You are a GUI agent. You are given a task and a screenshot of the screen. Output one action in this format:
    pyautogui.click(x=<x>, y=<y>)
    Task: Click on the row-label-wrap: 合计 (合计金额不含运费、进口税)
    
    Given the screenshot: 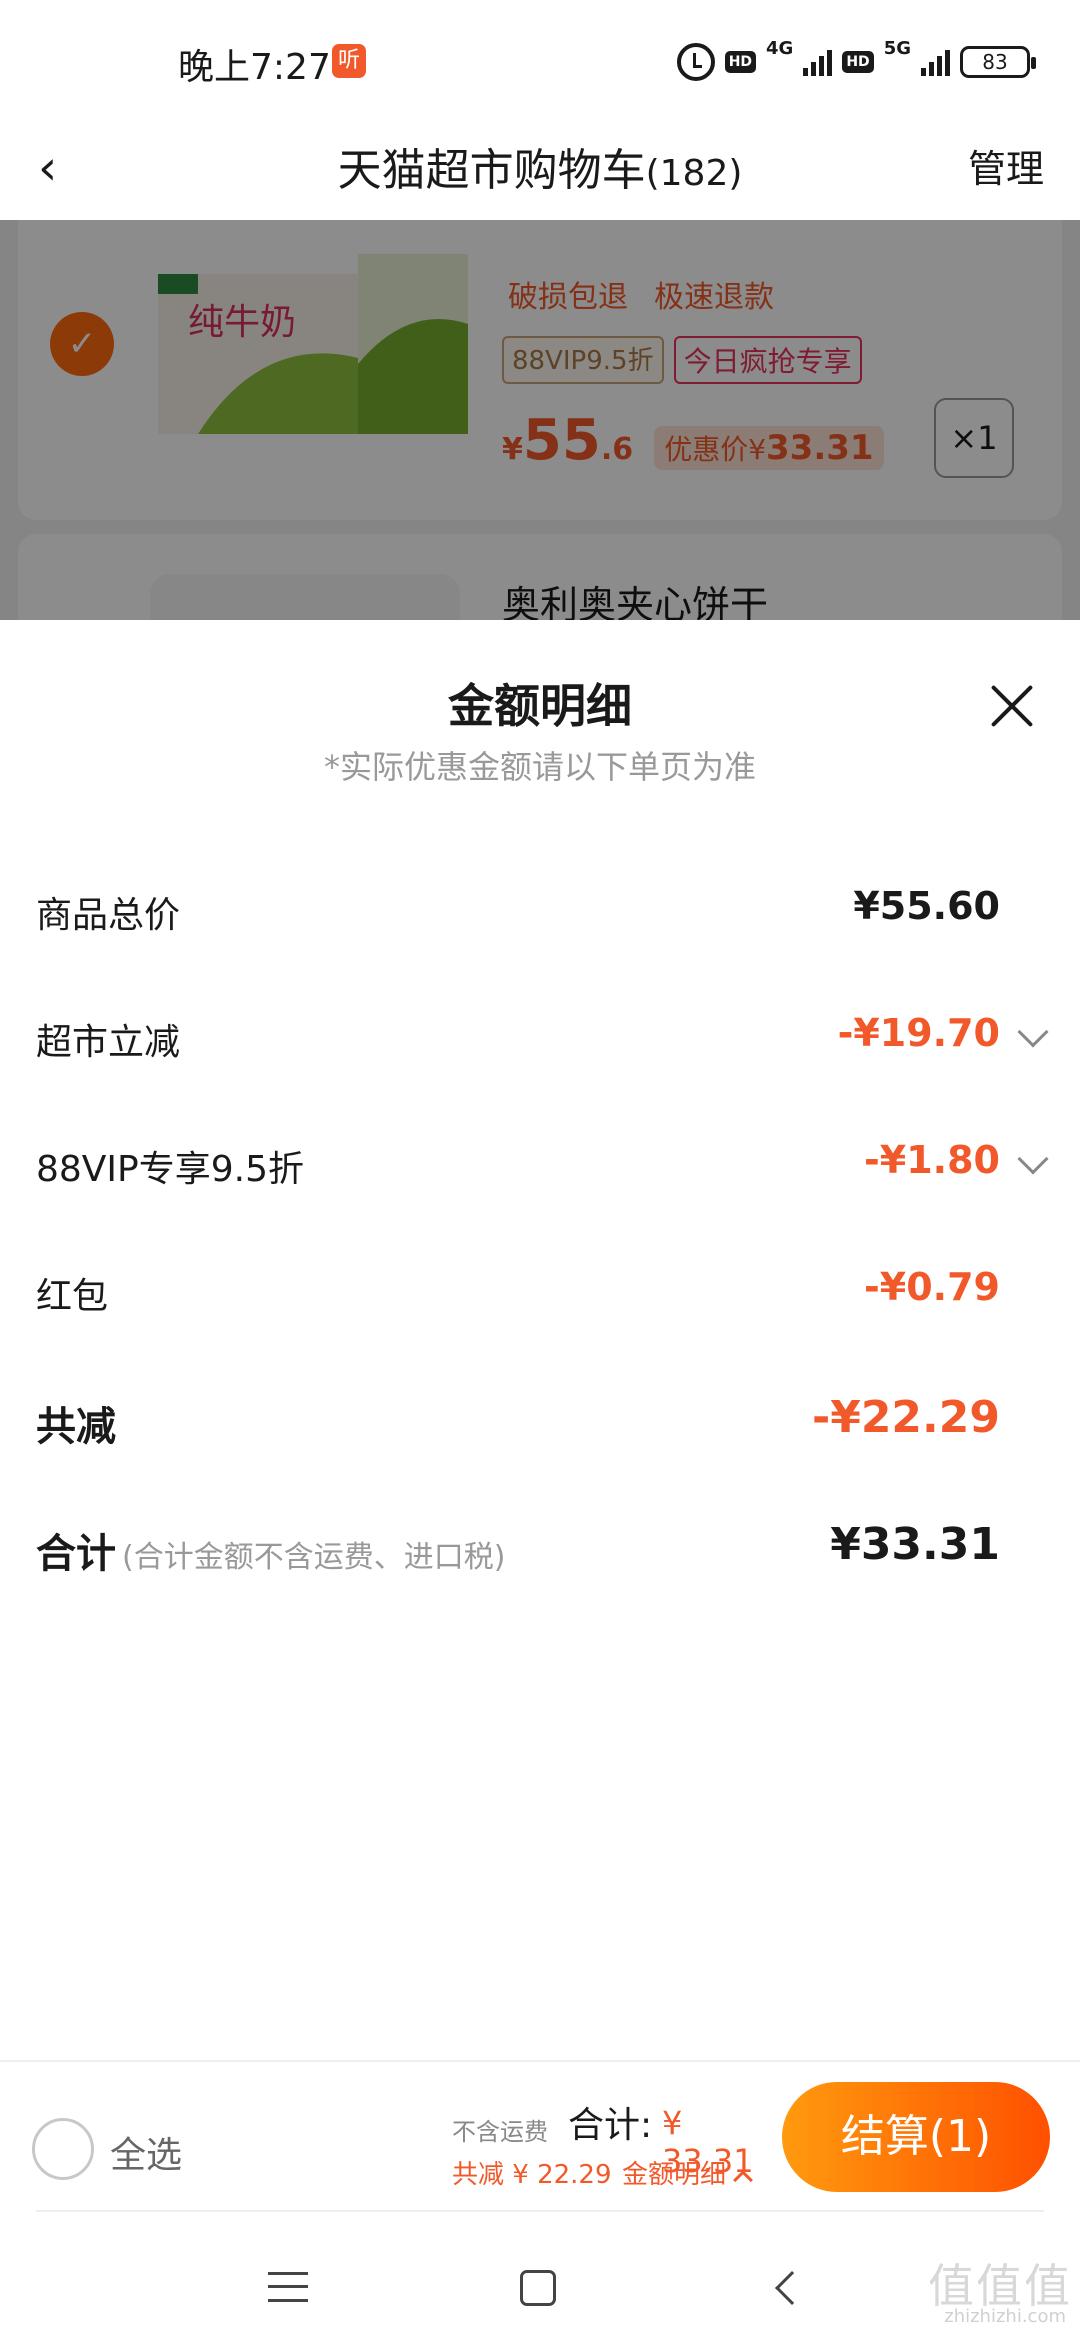 What is the action you would take?
    pyautogui.click(x=270, y=1550)
    